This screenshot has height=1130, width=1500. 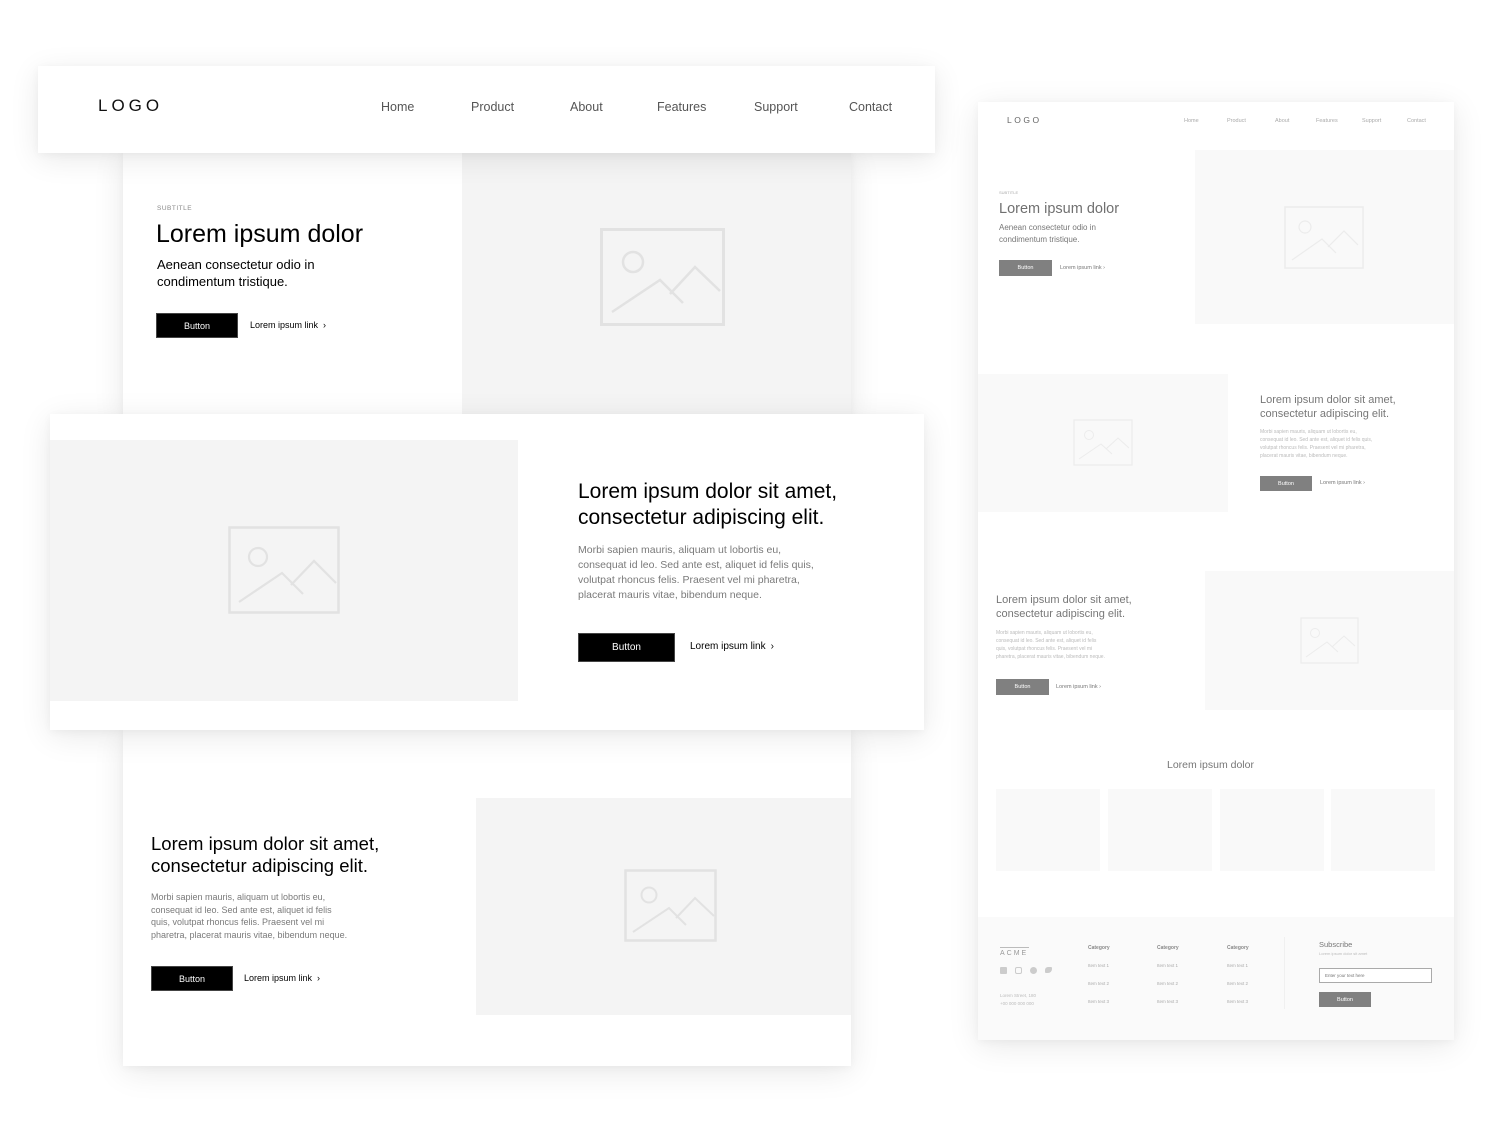 What do you see at coordinates (776, 107) in the screenshot?
I see `nav-support: Support` at bounding box center [776, 107].